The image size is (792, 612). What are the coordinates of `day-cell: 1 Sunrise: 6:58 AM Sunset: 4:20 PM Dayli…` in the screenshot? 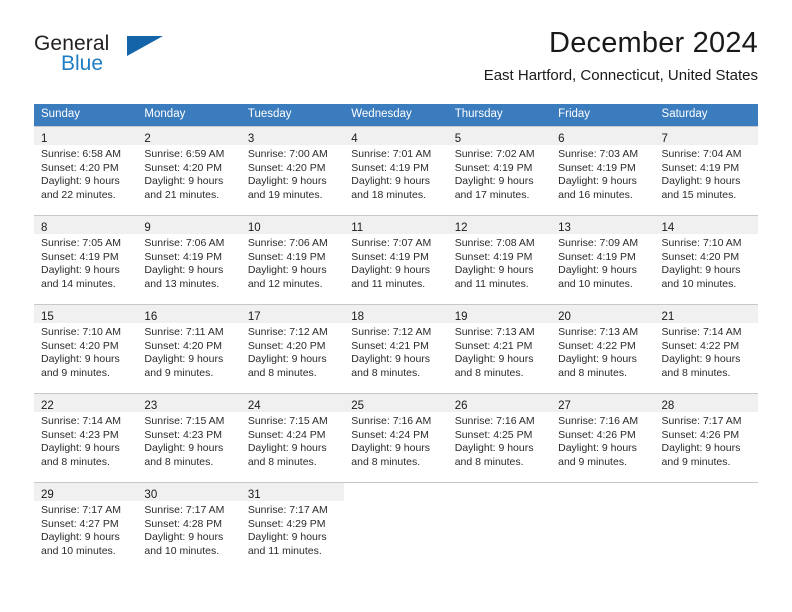 It's located at (86, 170).